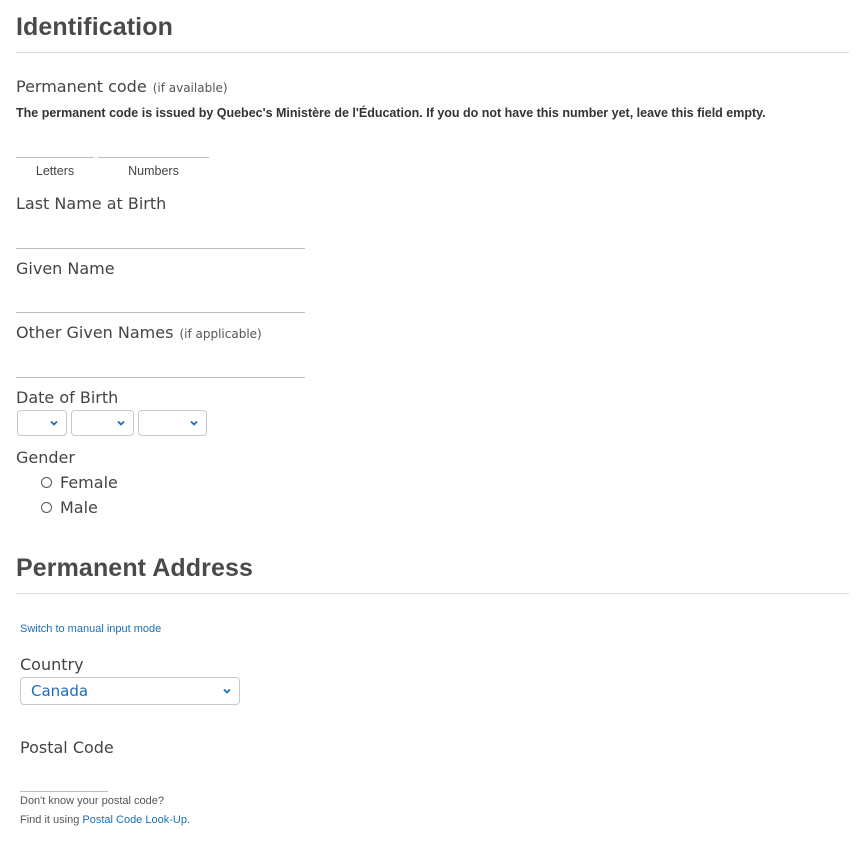 This screenshot has height=844, width=862. I want to click on postal-code-label: Postal Code, so click(67, 747).